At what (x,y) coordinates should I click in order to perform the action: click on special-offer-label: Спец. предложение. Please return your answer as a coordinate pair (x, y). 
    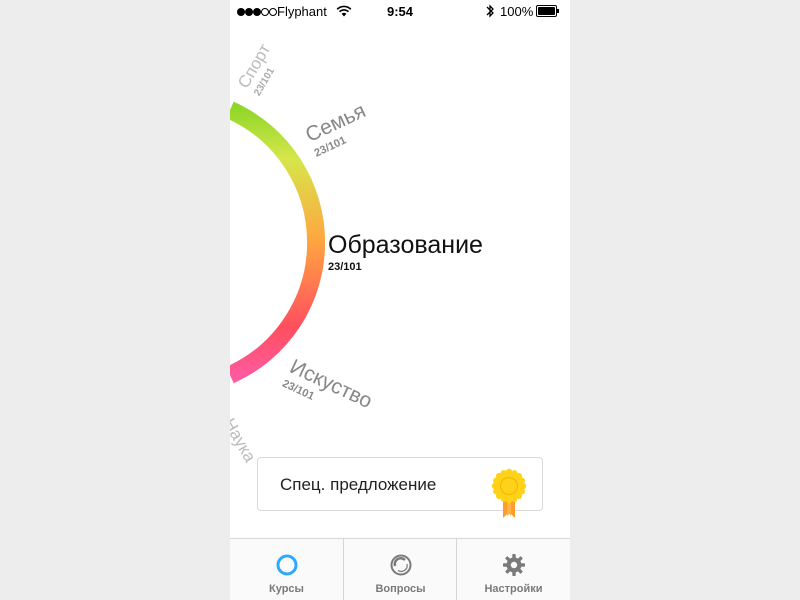
    Looking at the image, I should click on (358, 484).